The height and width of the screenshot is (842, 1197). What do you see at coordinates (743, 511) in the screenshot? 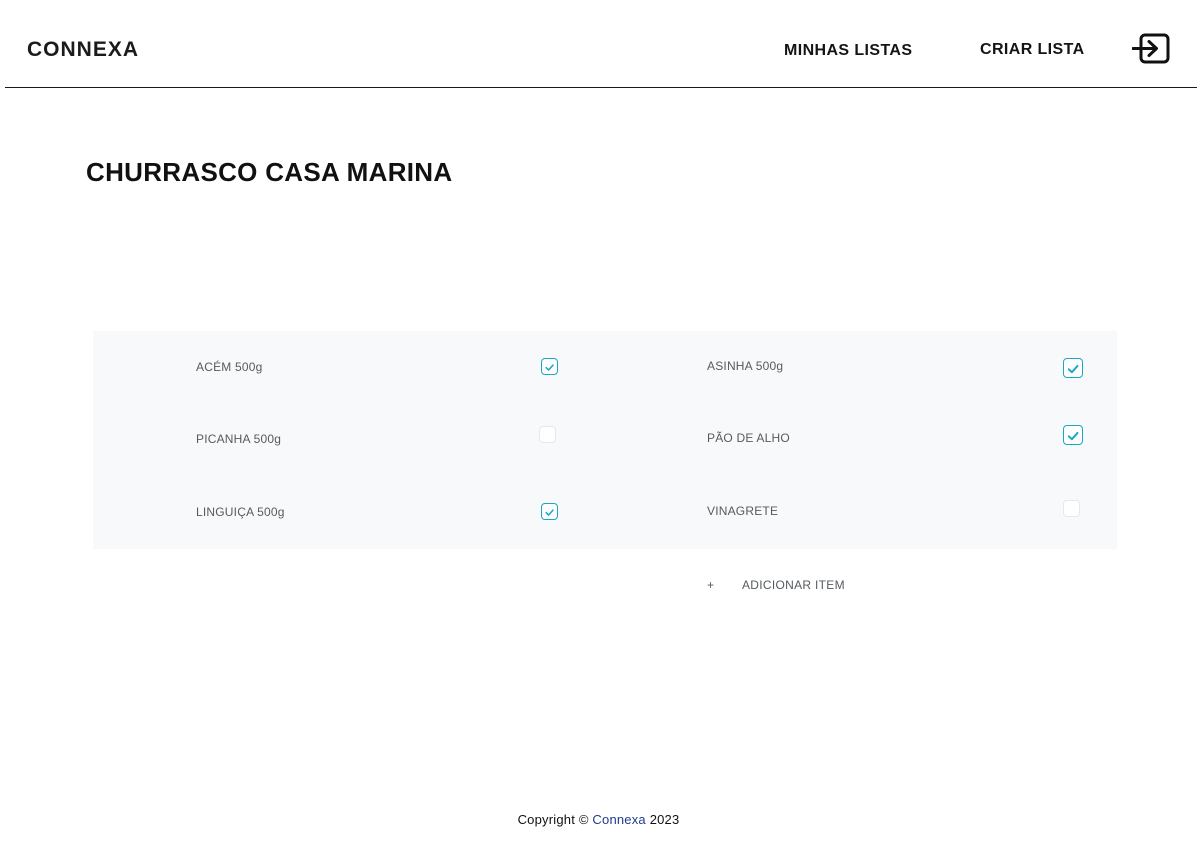
I see `item-label: VINAGRETE` at bounding box center [743, 511].